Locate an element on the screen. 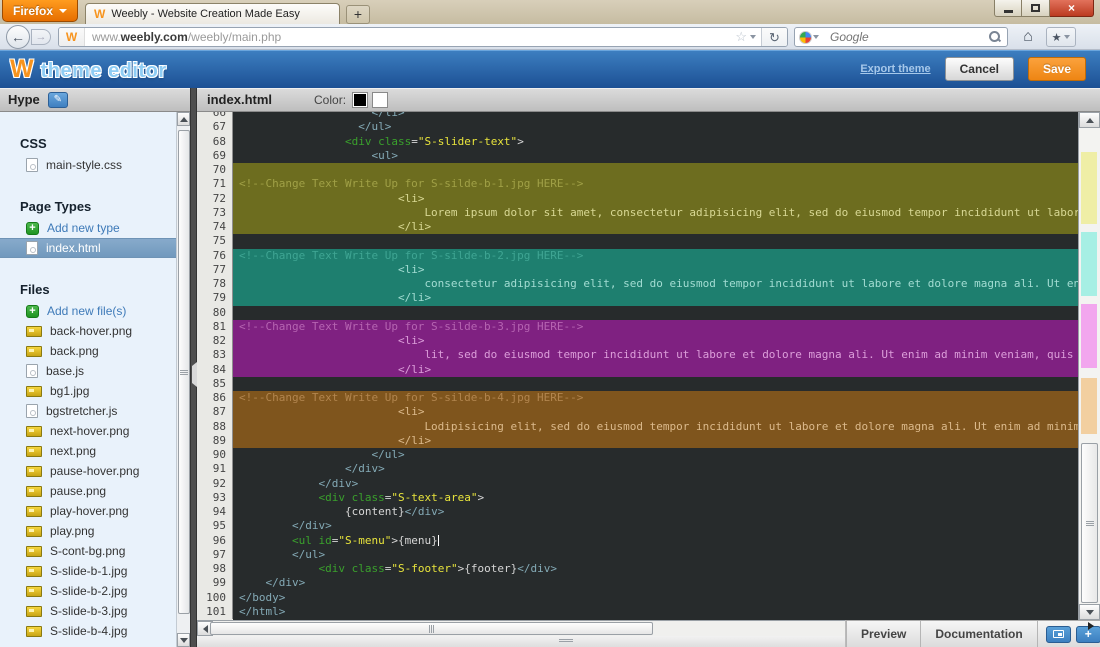 This screenshot has width=1100, height=647. panel-splitter is located at coordinates (193, 367).